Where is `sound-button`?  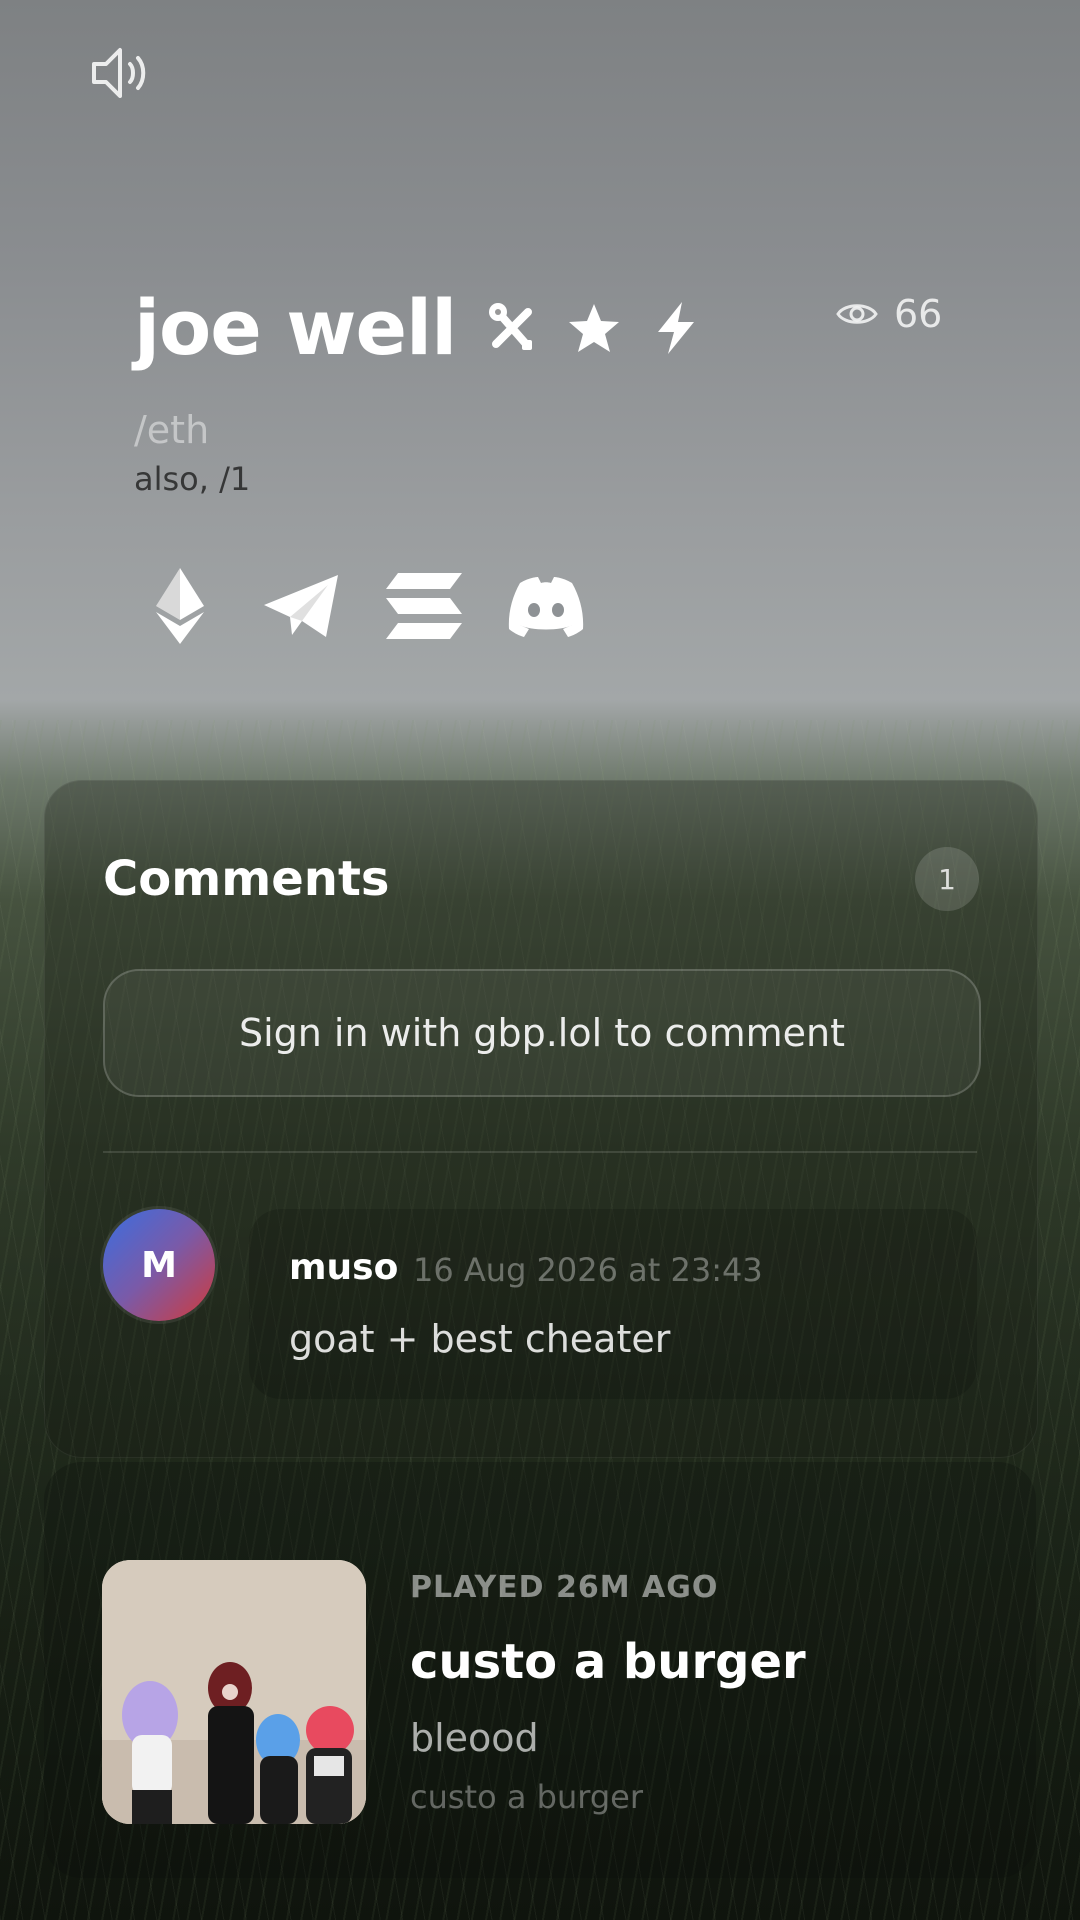
sound-button is located at coordinates (121, 73).